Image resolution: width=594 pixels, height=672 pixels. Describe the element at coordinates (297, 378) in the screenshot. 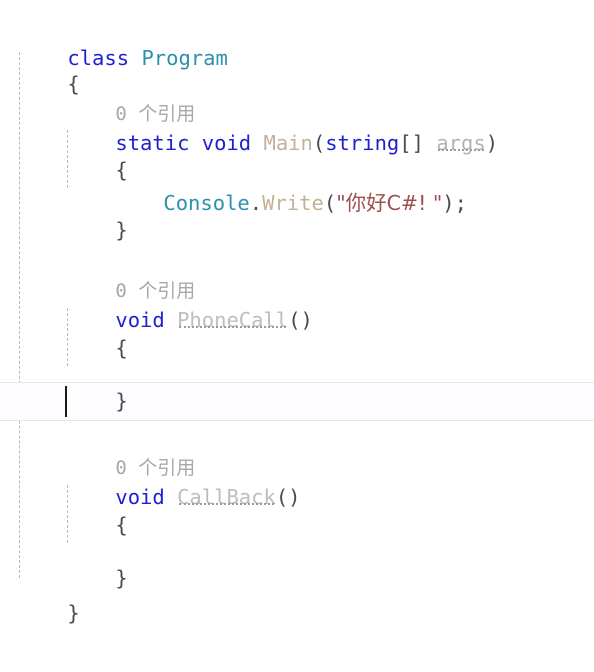

I see `code-line-phonecall-close-brace: }` at that location.